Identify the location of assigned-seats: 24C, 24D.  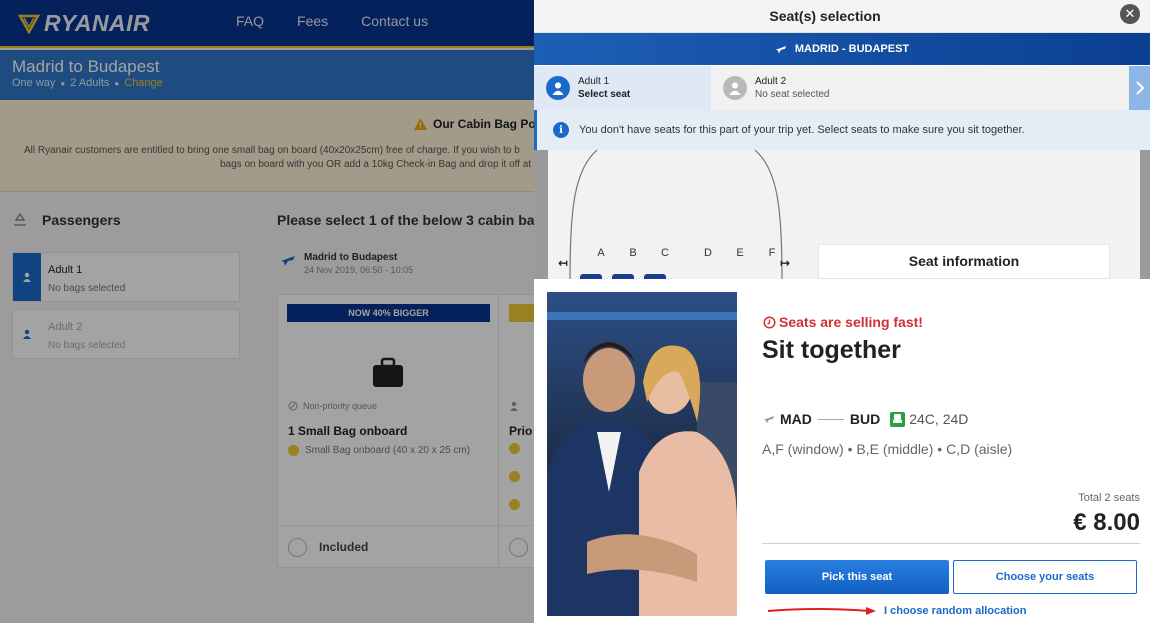
(939, 419).